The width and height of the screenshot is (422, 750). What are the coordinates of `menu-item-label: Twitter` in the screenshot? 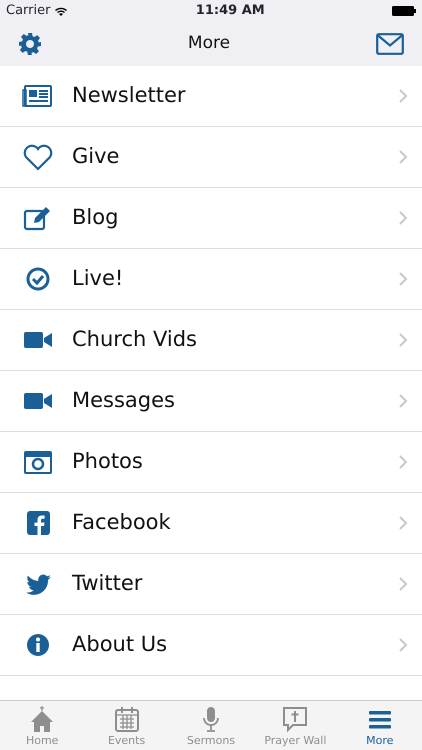 It's located at (107, 584).